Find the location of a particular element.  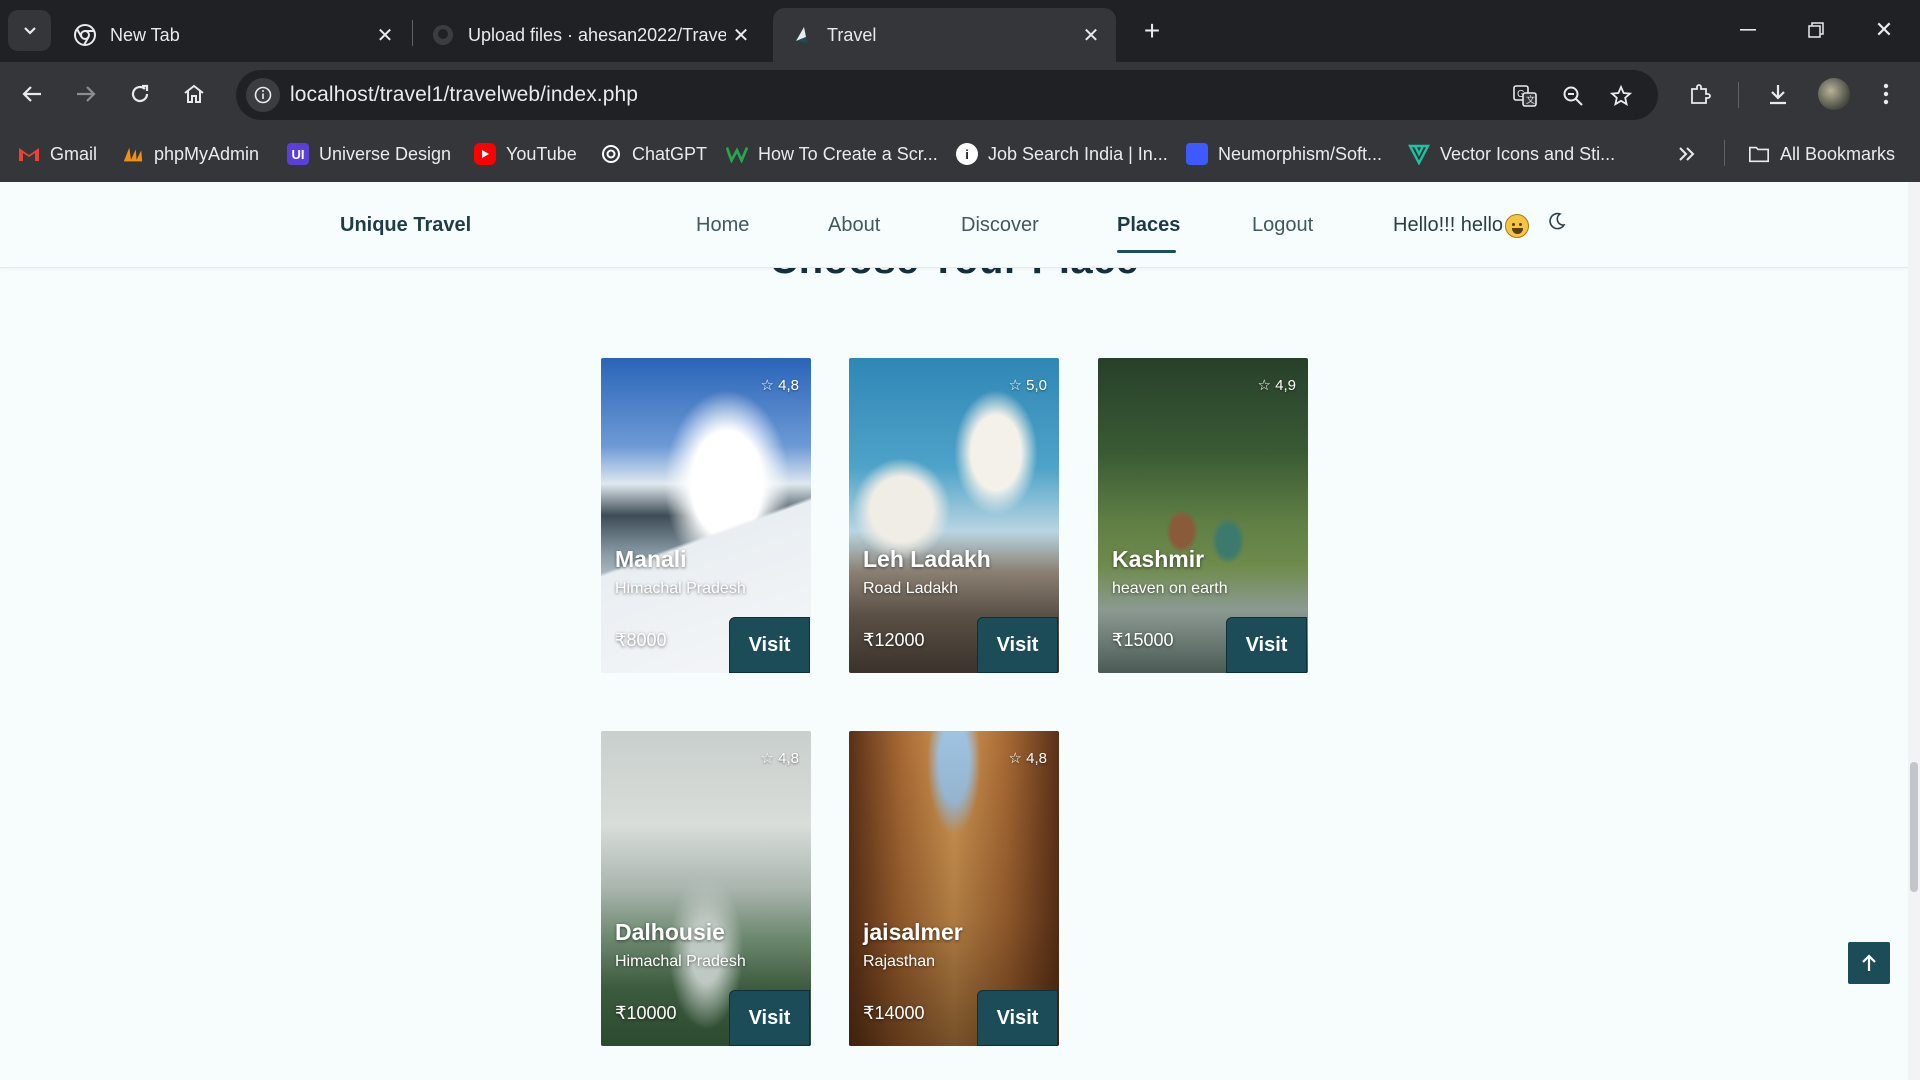

site-logo: Unique Travel is located at coordinates (405, 225).